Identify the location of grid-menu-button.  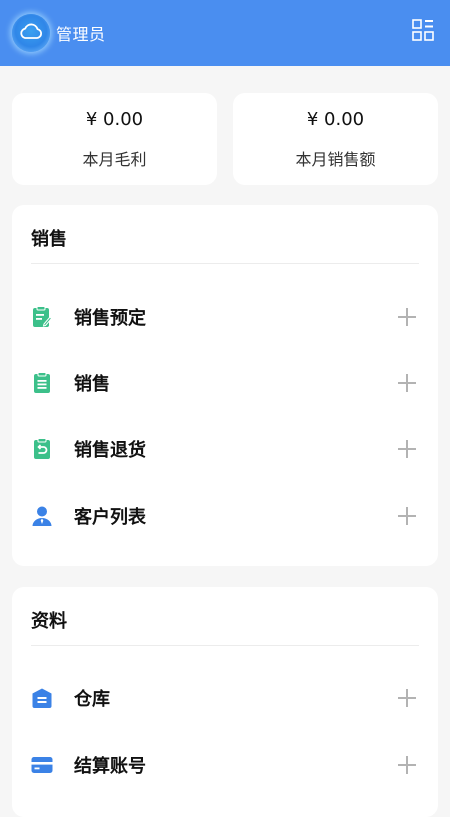
(423, 32).